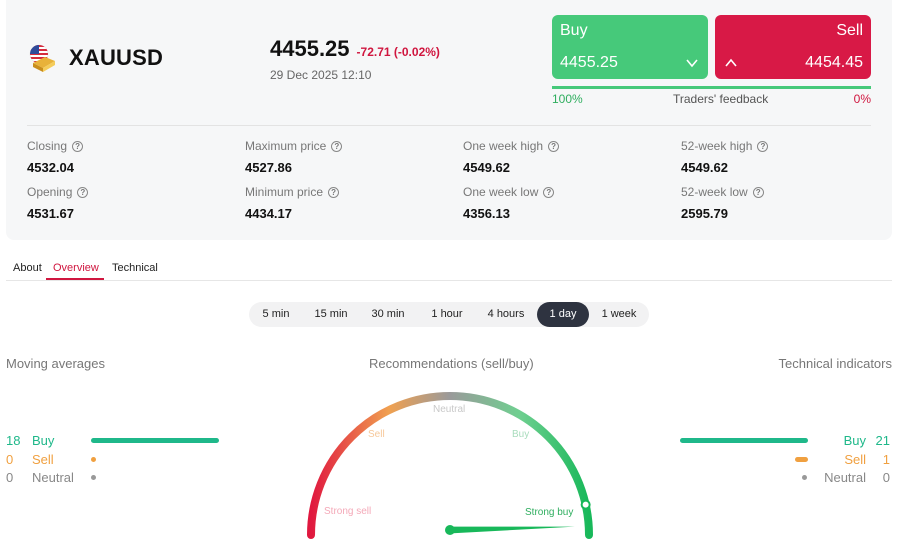 This screenshot has height=547, width=900. I want to click on ti-neutral-bar, so click(804, 477).